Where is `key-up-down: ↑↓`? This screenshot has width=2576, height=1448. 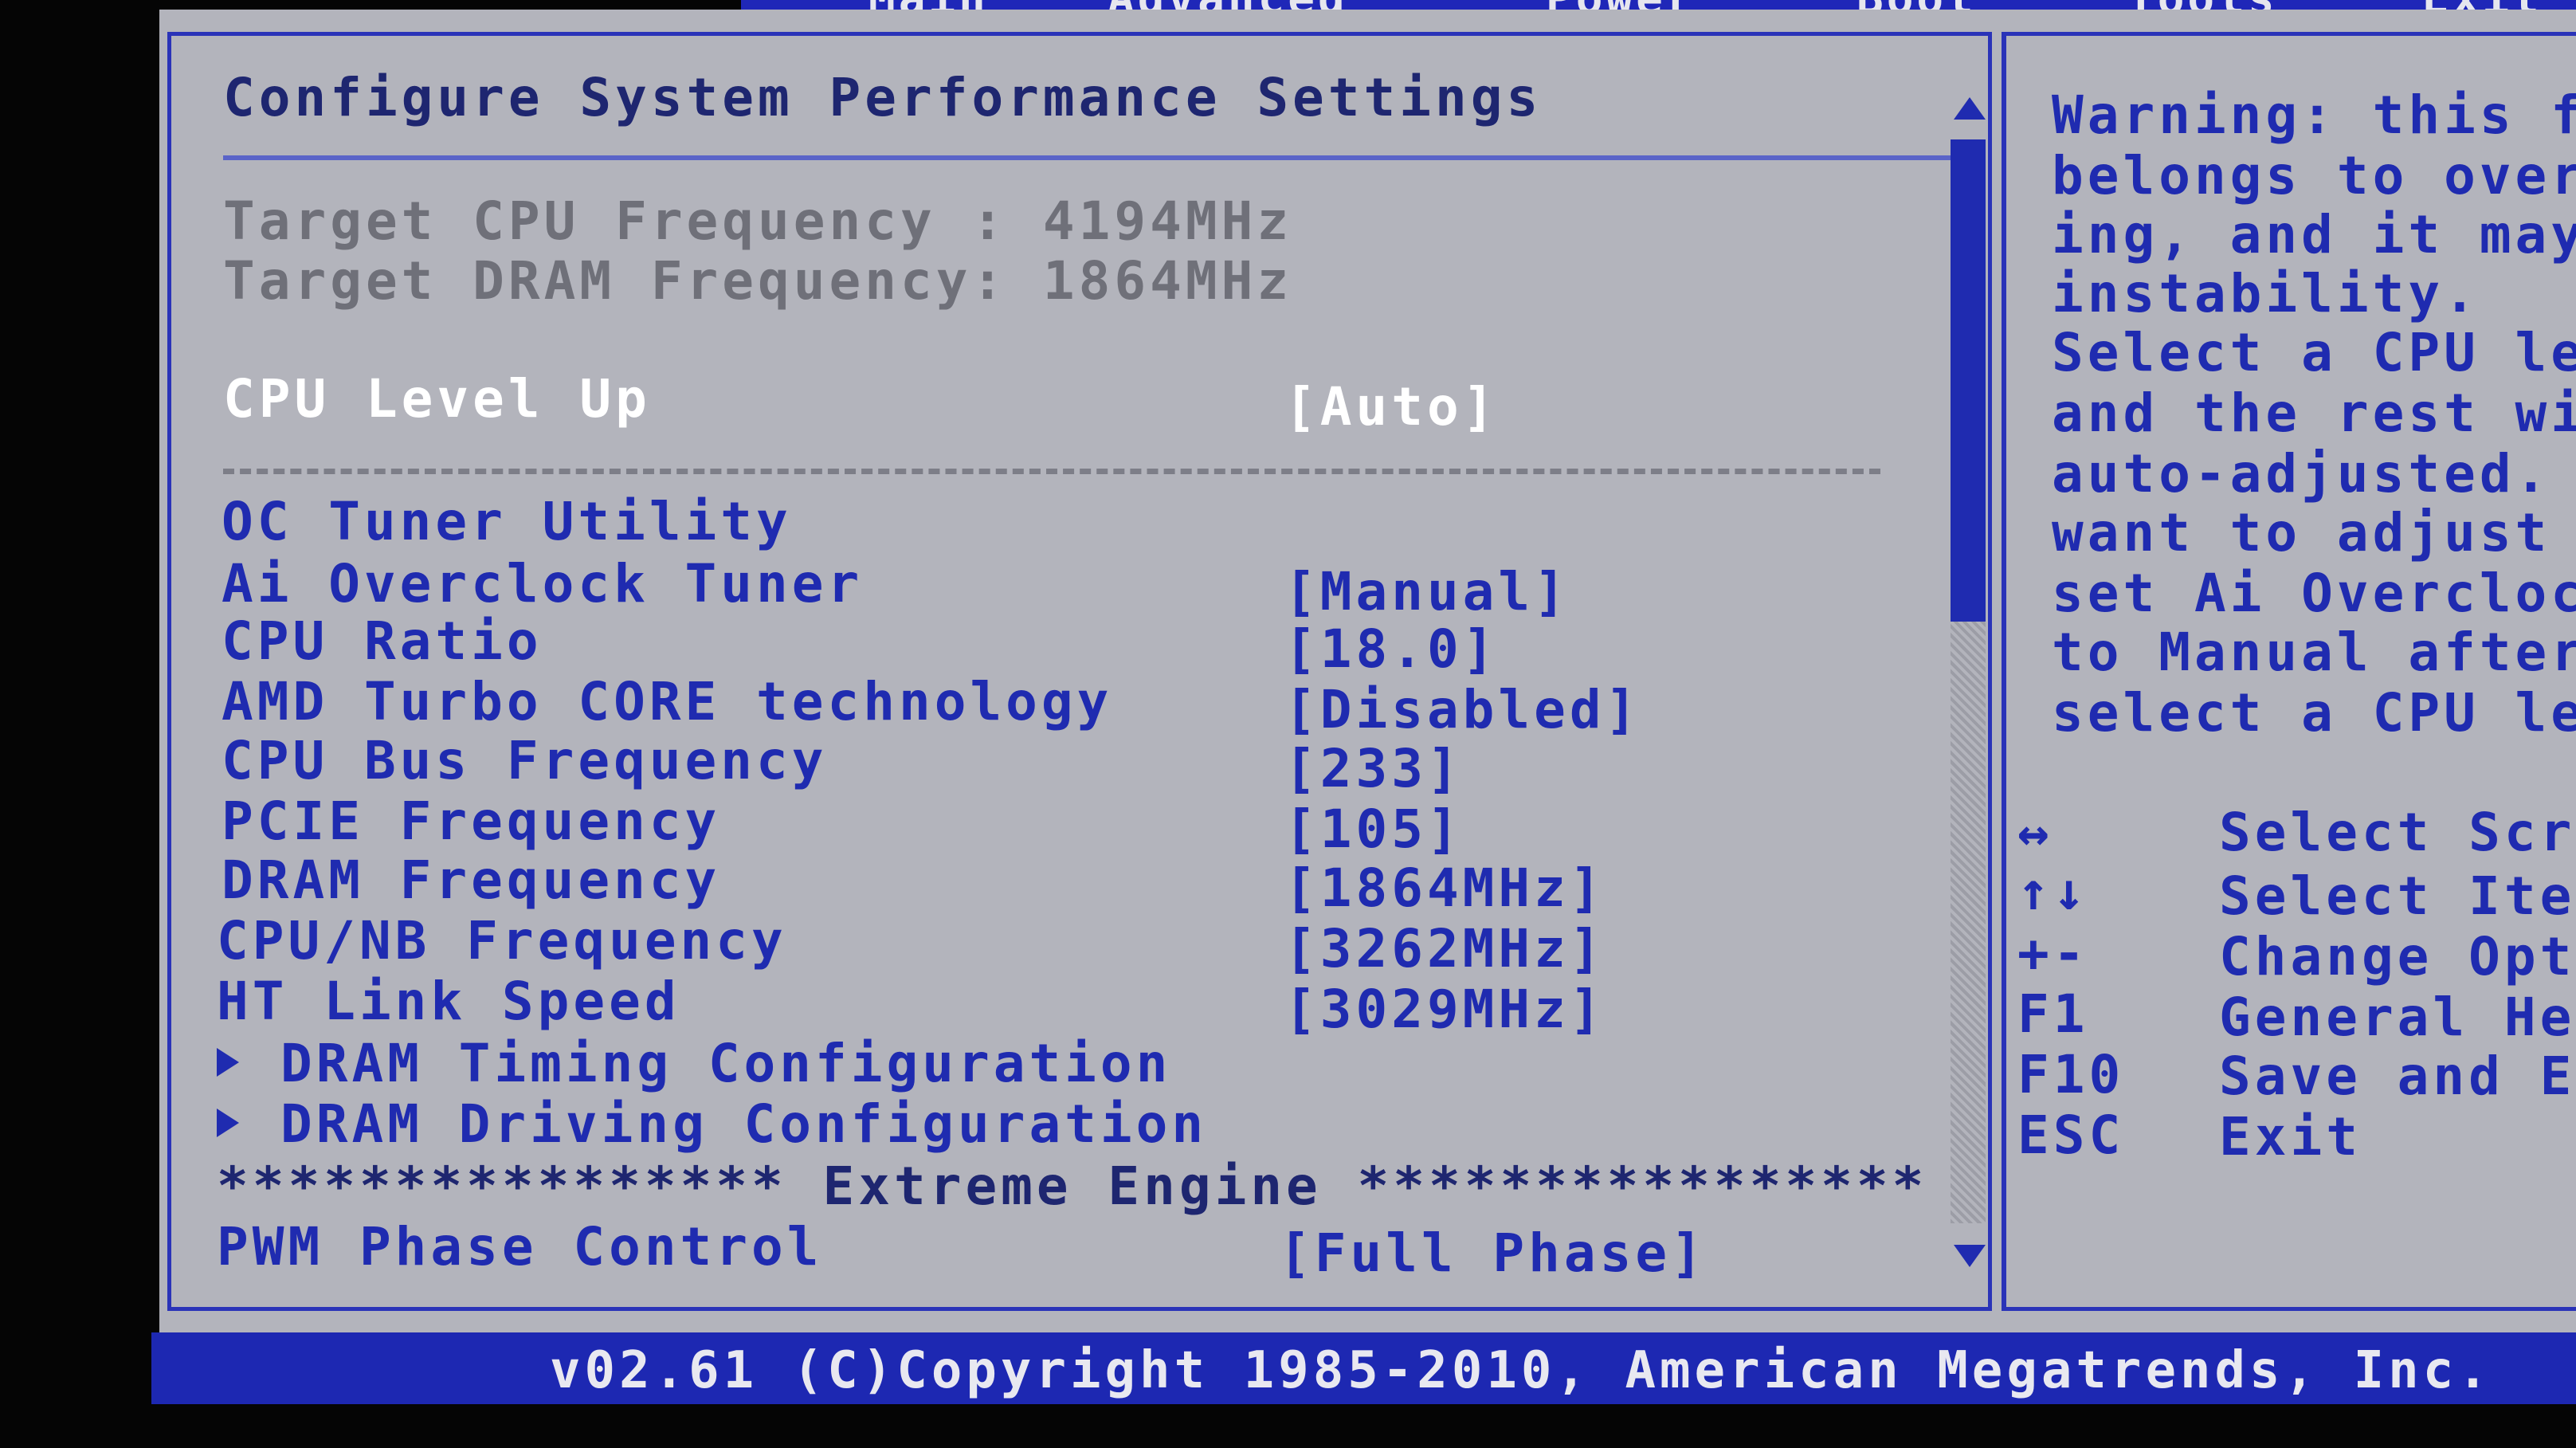
key-up-down: ↑↓ is located at coordinates (2053, 891).